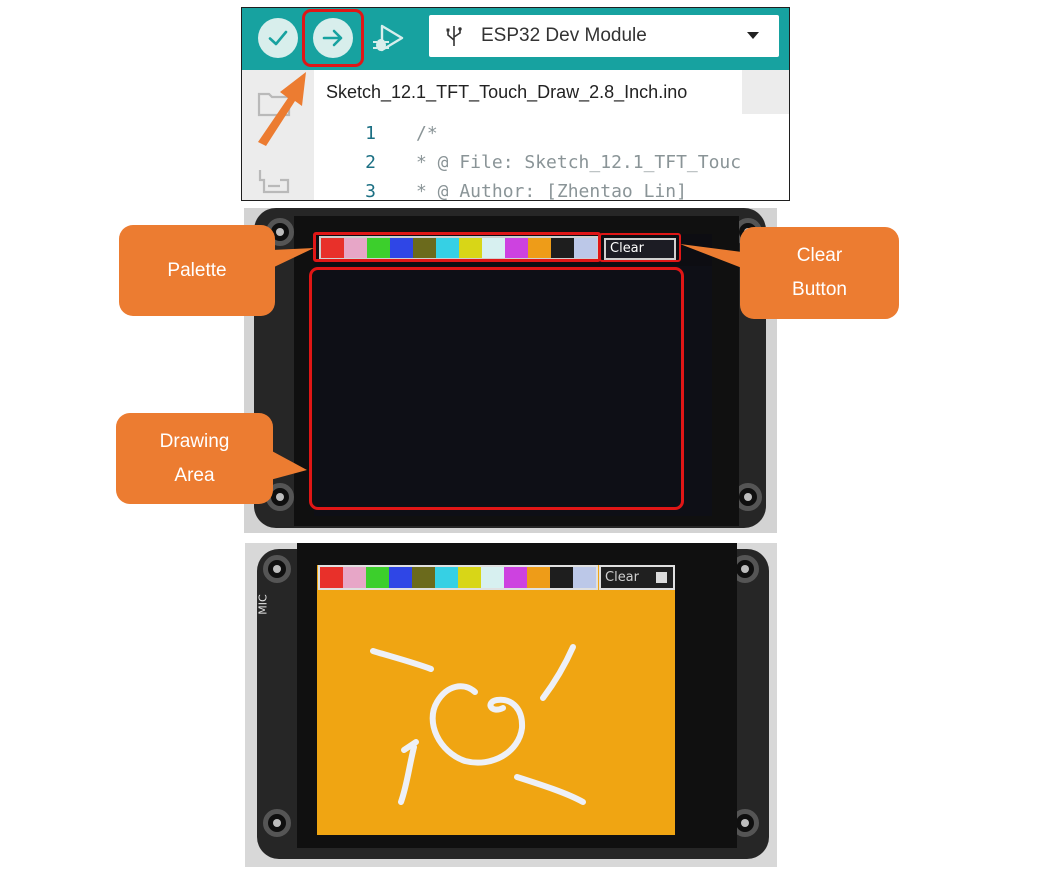 This screenshot has height=876, width=1047. Describe the element at coordinates (370, 162) in the screenshot. I see `line-number: 2` at that location.